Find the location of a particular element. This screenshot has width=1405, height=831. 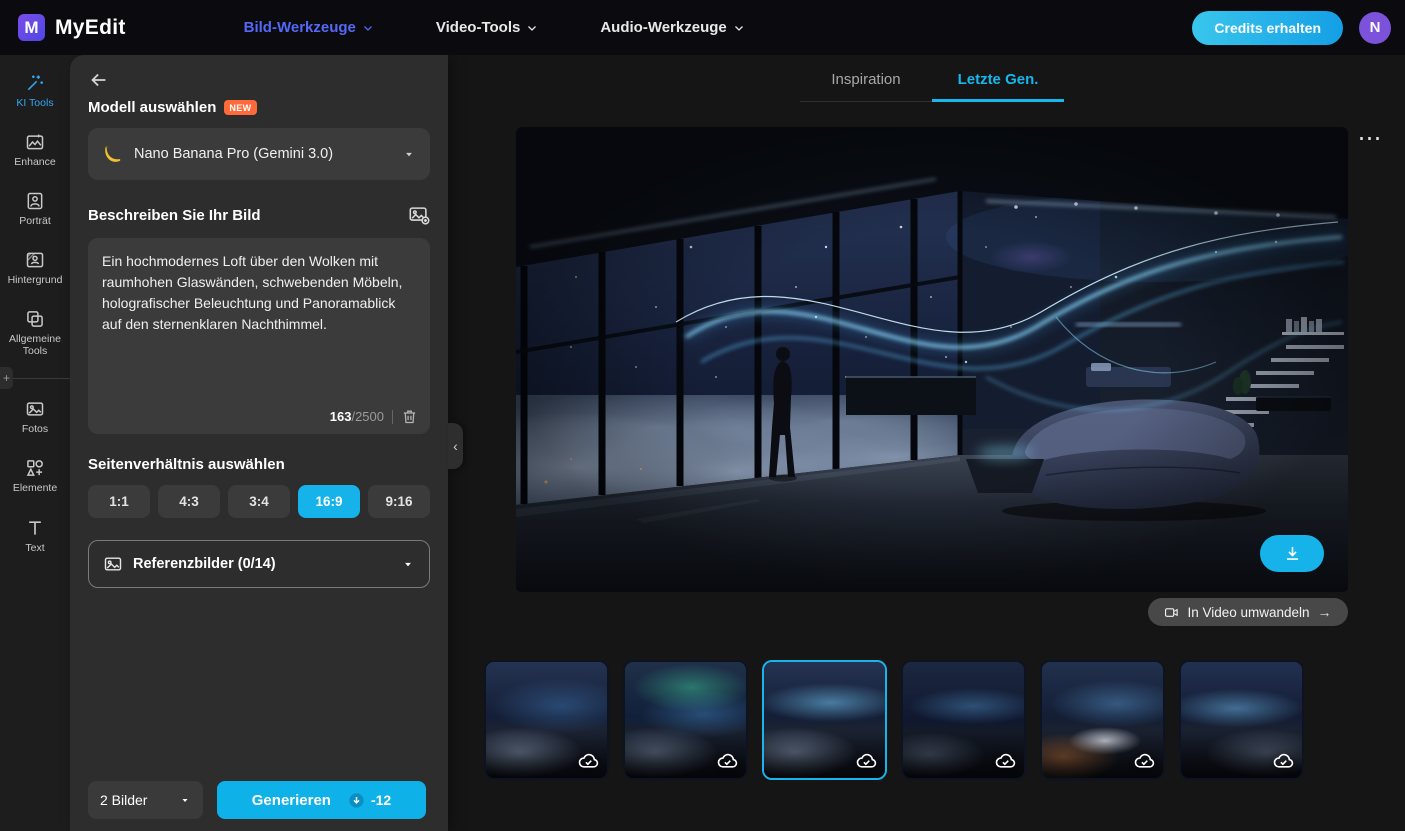

more-options-button: ⋯ is located at coordinates (1370, 141).